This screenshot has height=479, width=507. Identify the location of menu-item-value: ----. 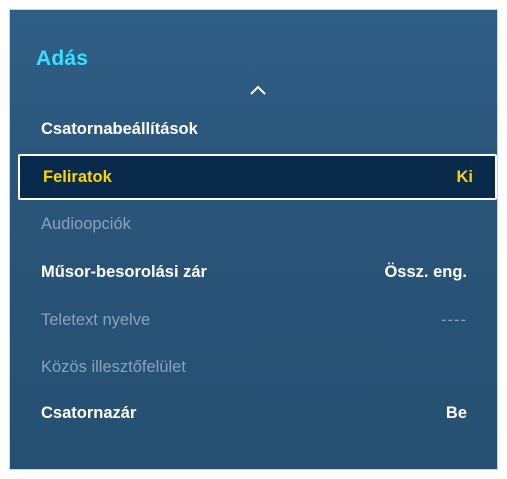
(454, 319).